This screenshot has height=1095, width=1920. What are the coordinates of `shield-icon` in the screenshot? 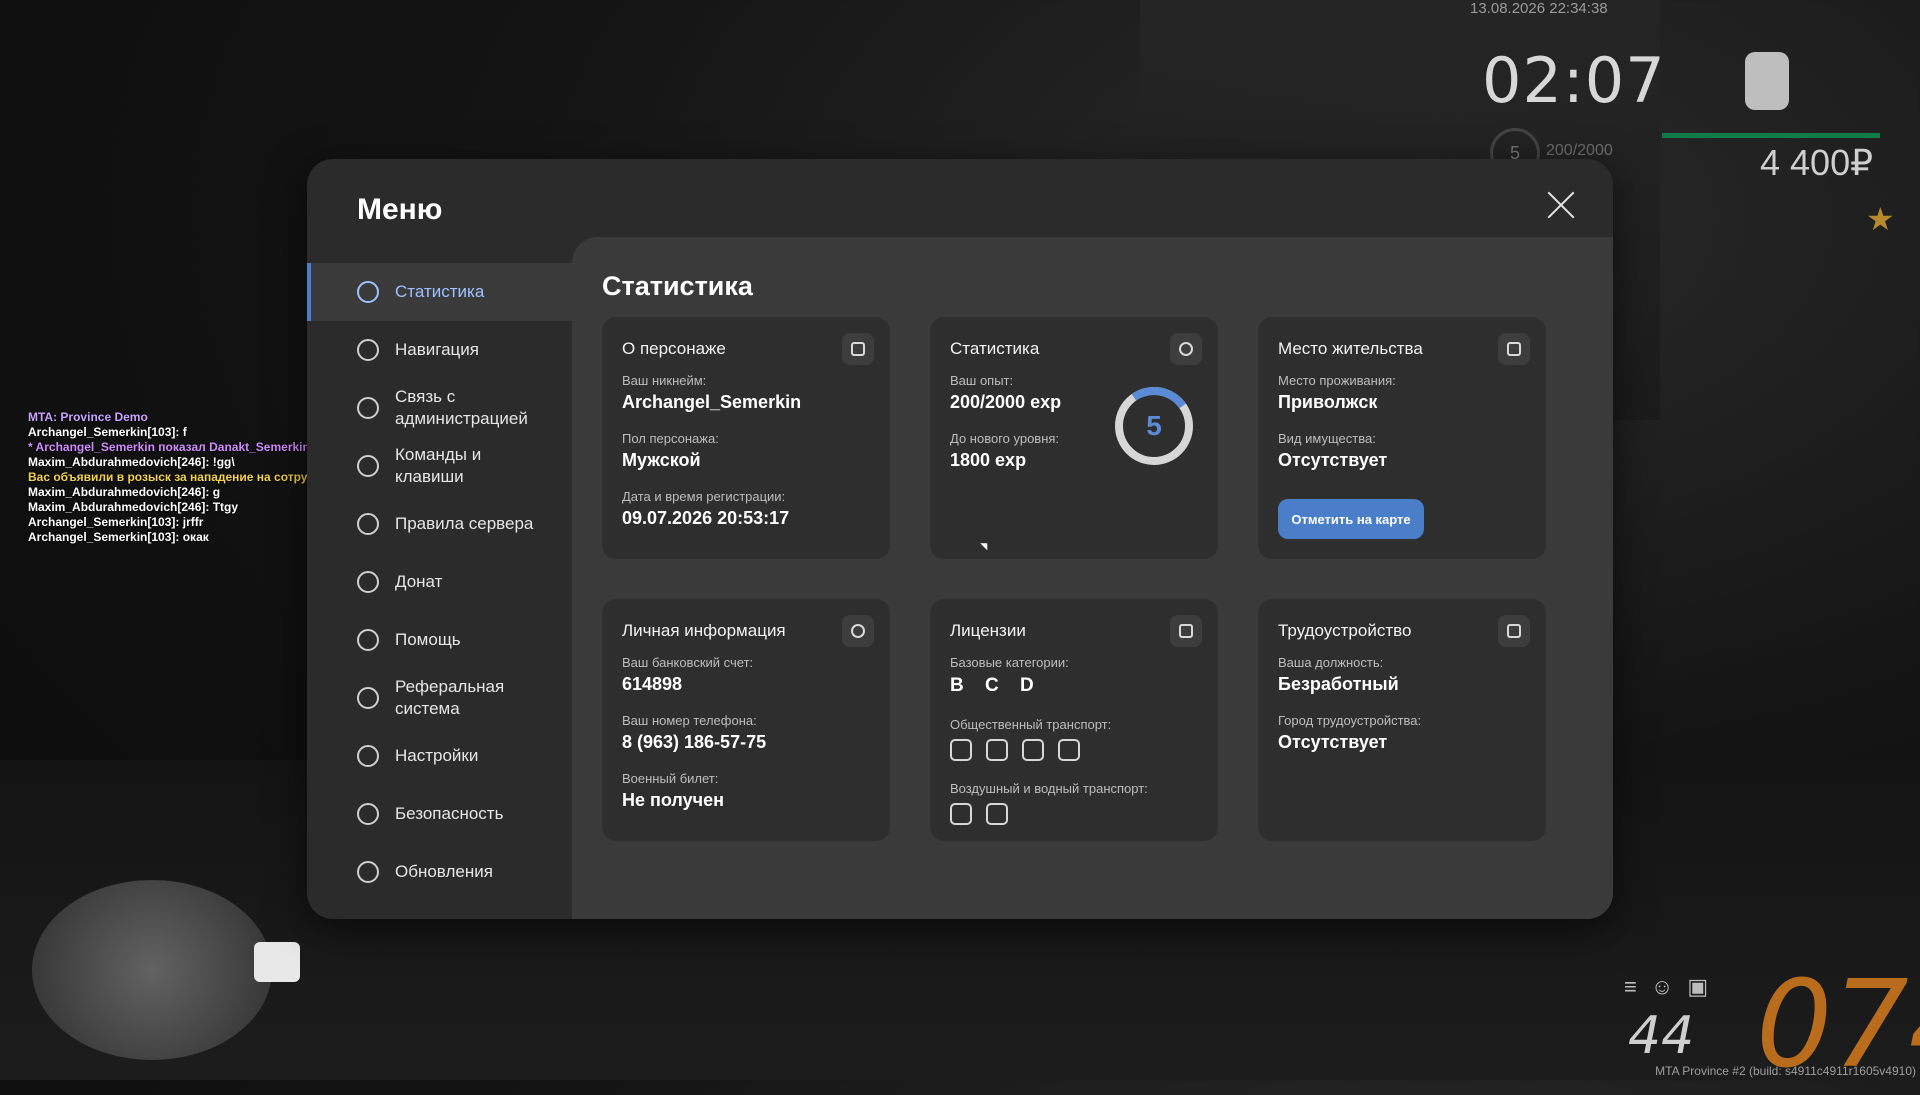 It's located at (368, 814).